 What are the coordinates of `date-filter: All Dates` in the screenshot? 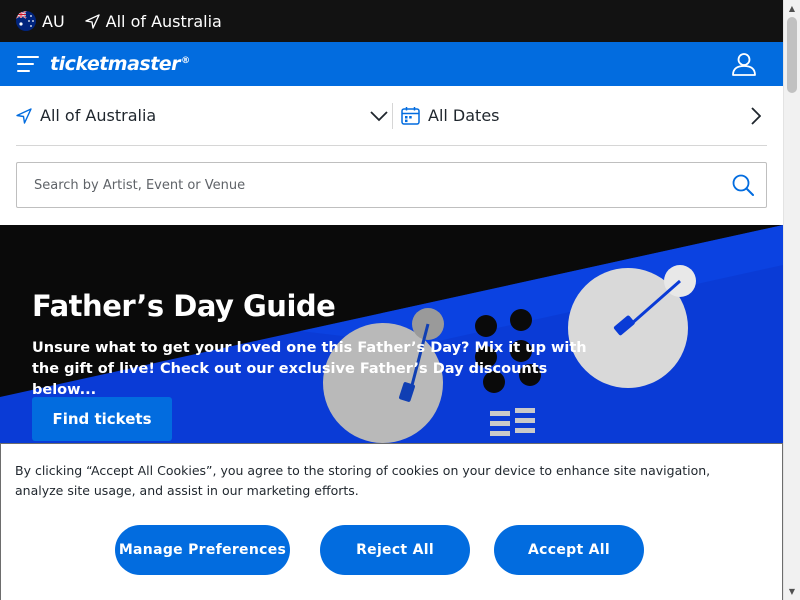 It's located at (580, 115).